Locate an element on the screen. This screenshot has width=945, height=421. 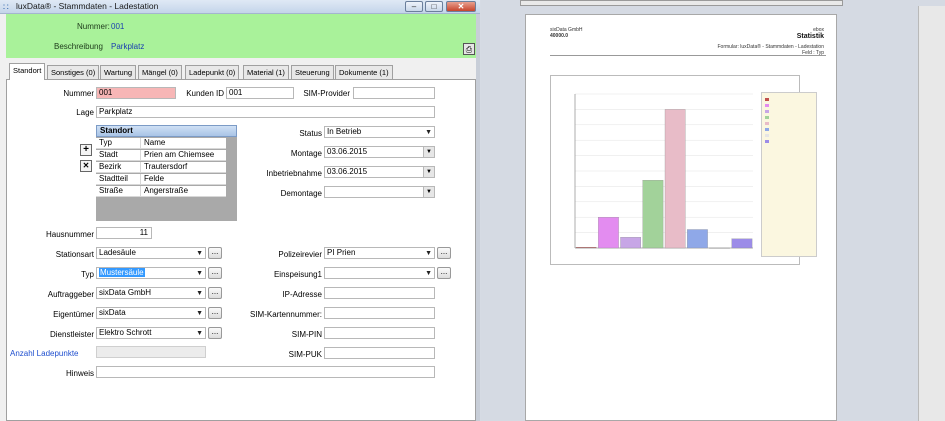
window-title: luxData® - Stammdaten - Ladestation is located at coordinates (87, 6).